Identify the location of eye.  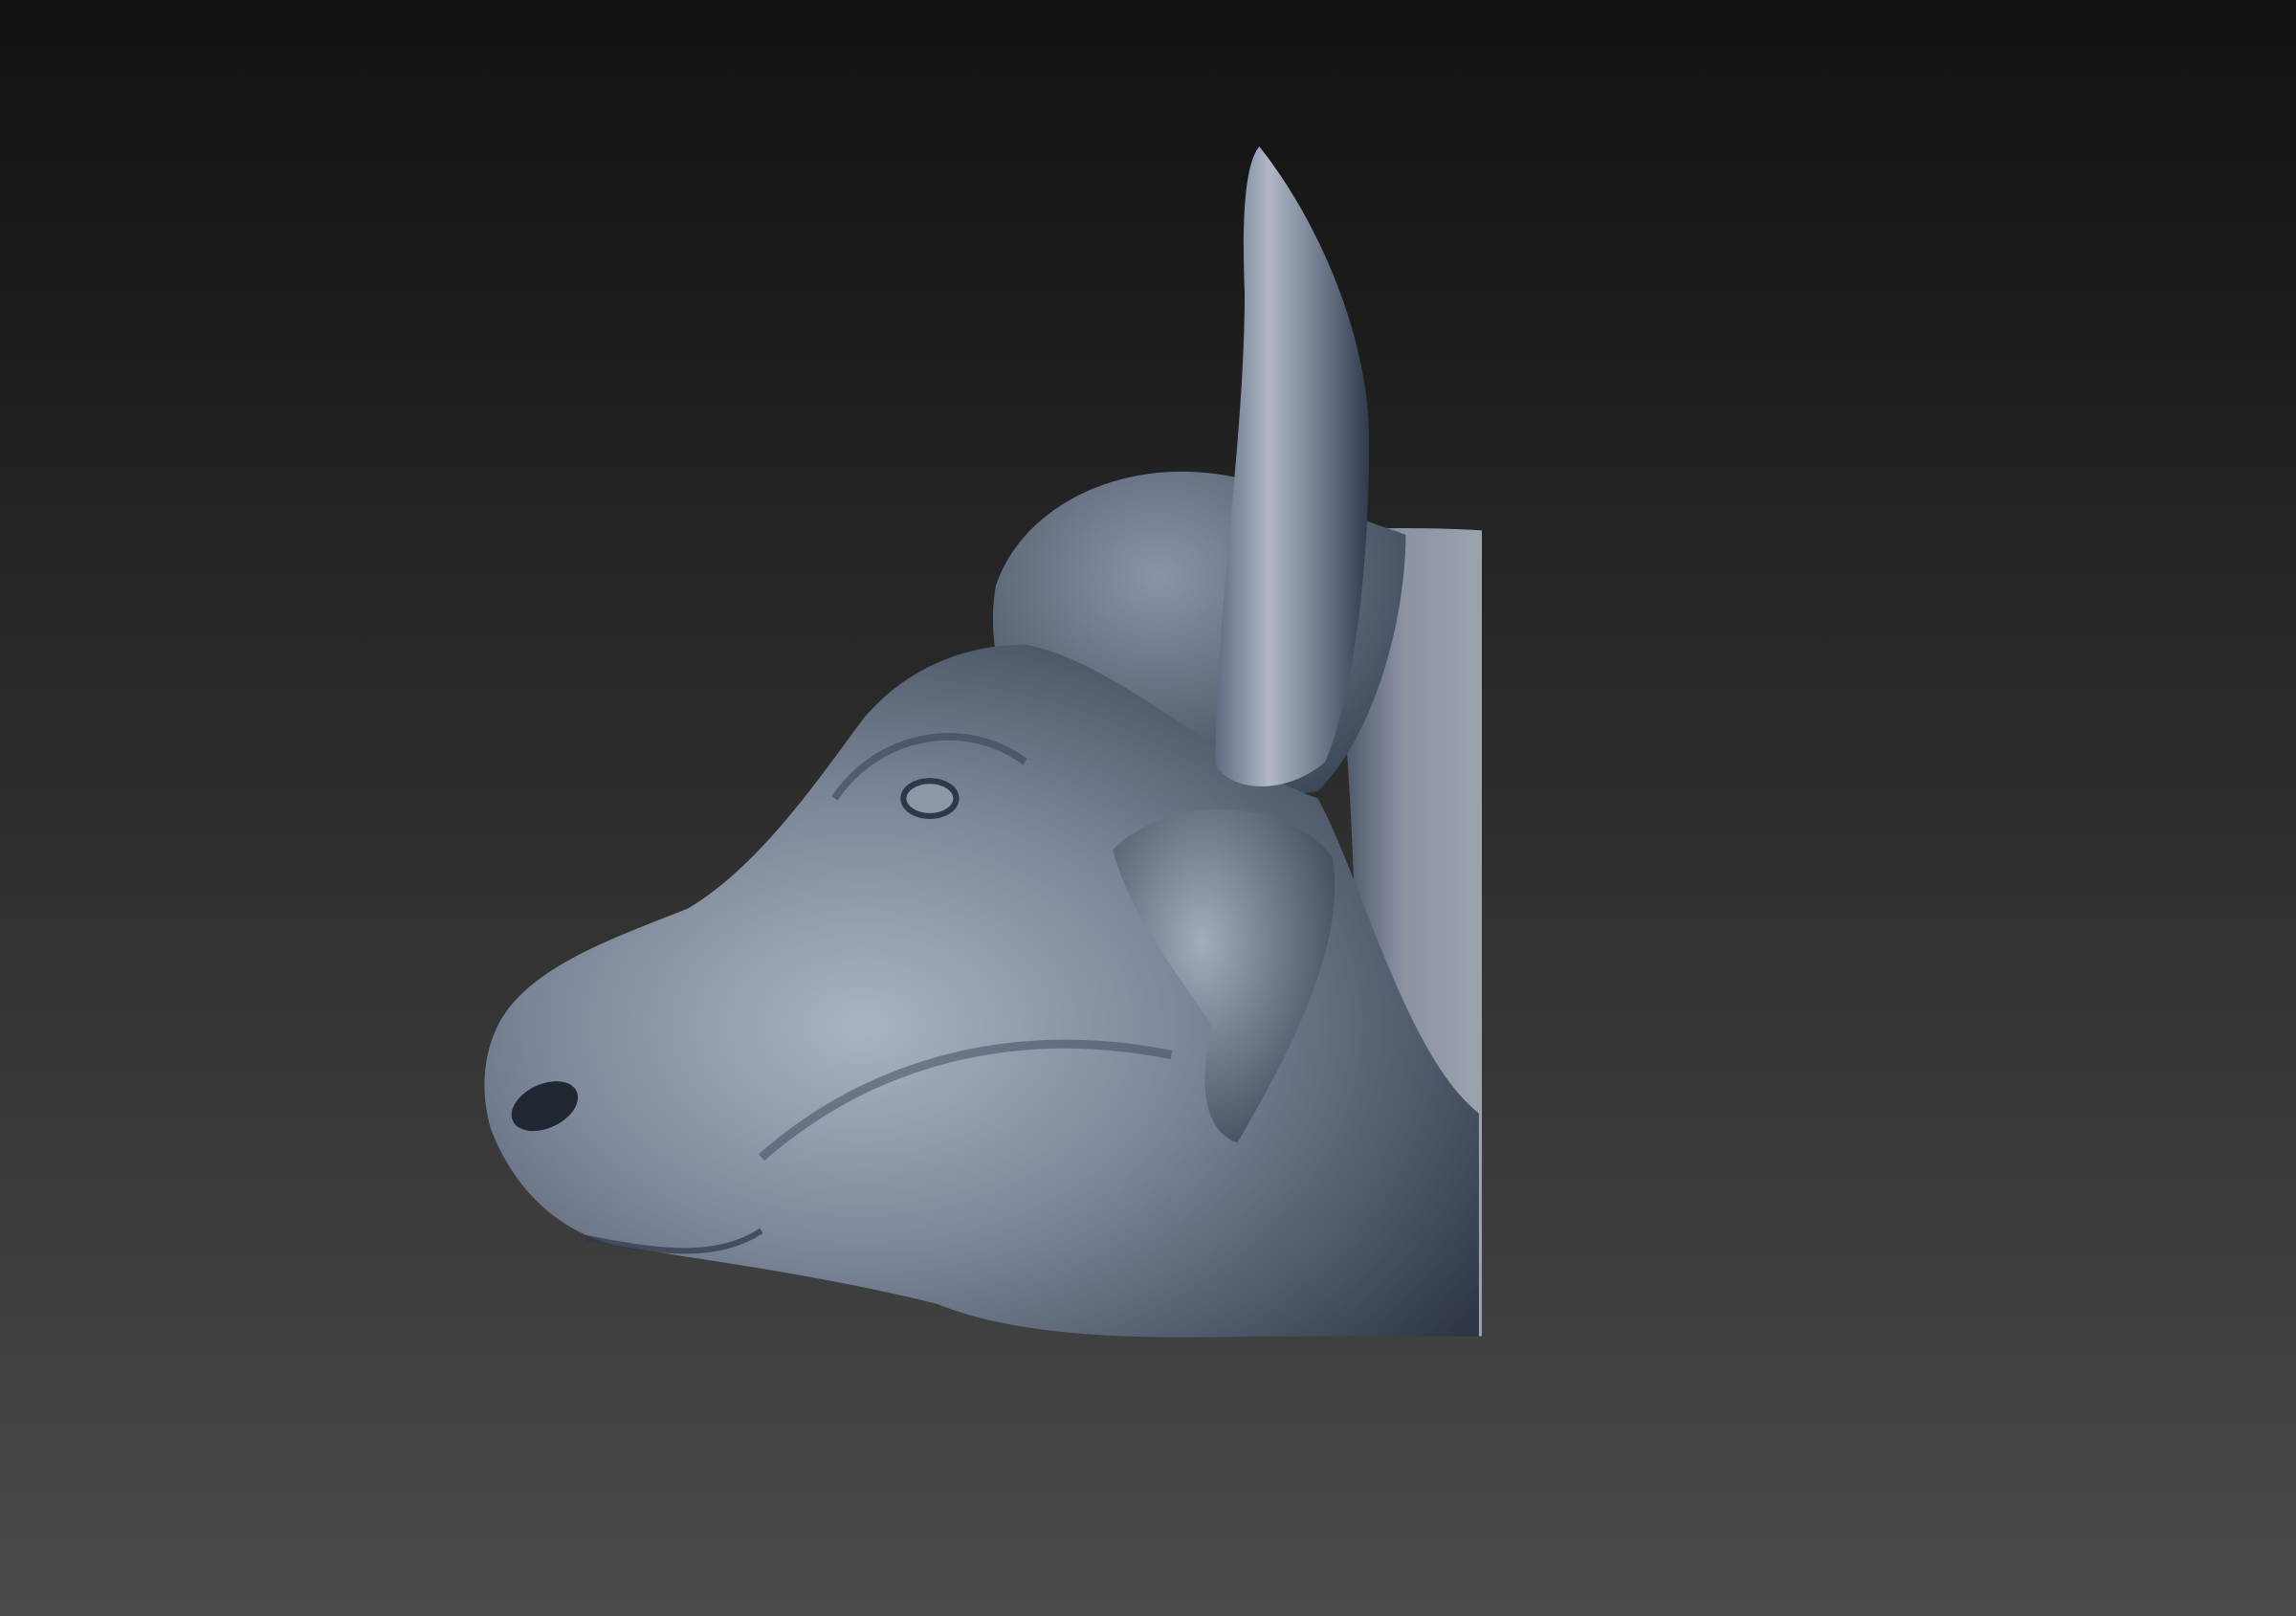
(930, 798).